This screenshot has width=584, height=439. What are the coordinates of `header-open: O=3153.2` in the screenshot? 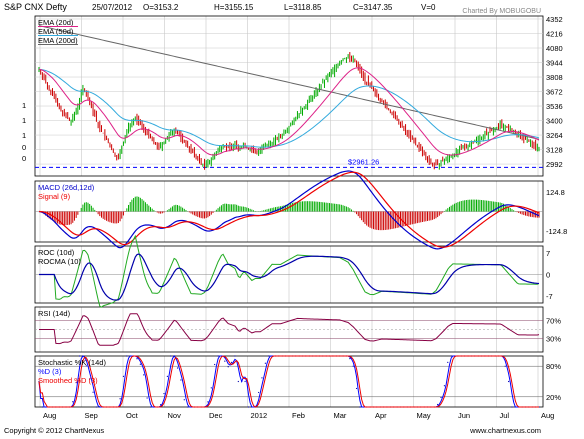 It's located at (161, 7).